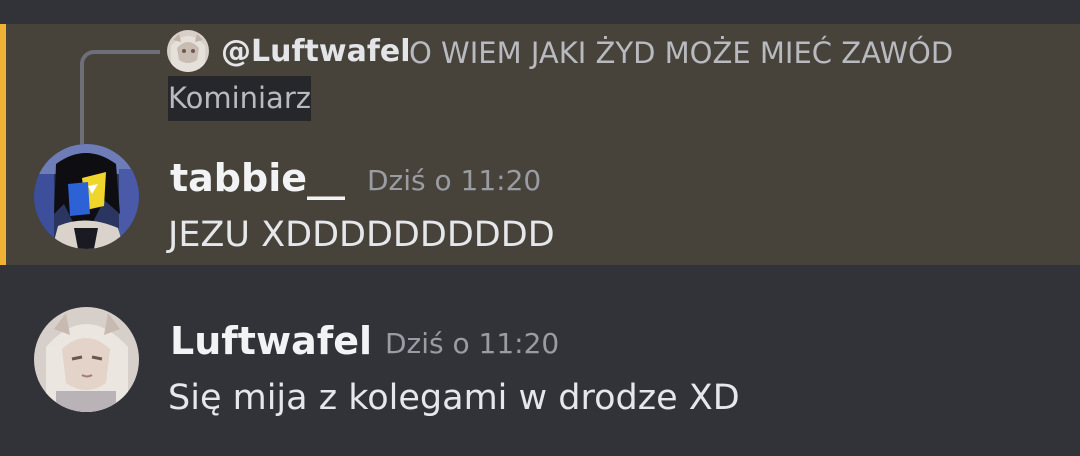  I want to click on message-content: Się mija z kolegami w drodze XD, so click(454, 398).